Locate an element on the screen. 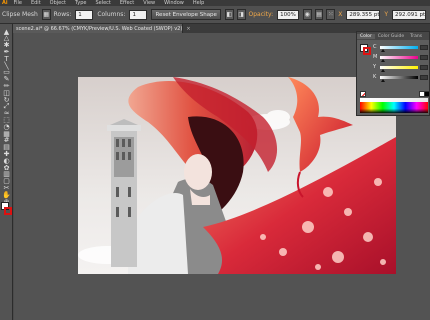  black-track is located at coordinates (399, 78).